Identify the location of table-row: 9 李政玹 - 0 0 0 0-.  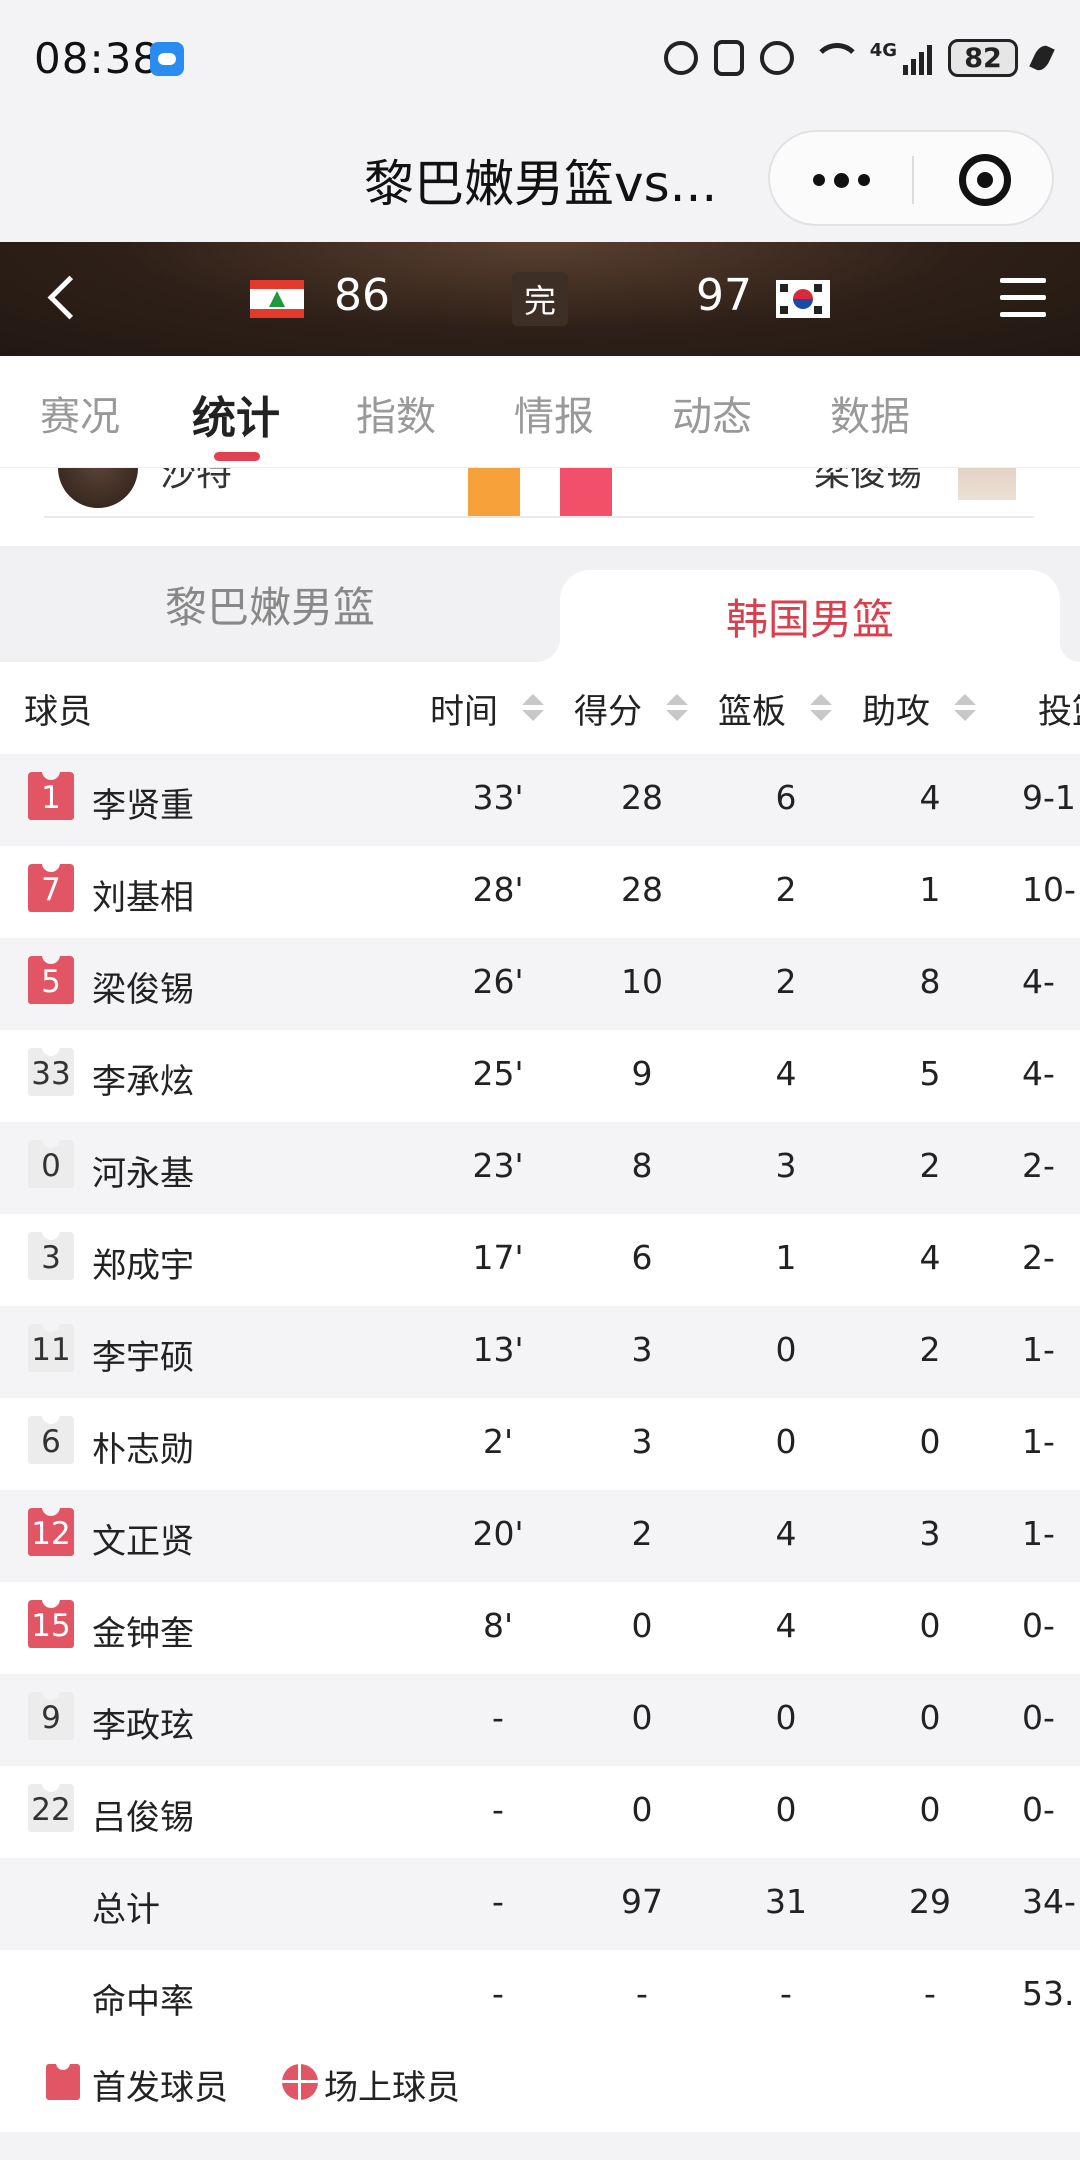
(540, 1720).